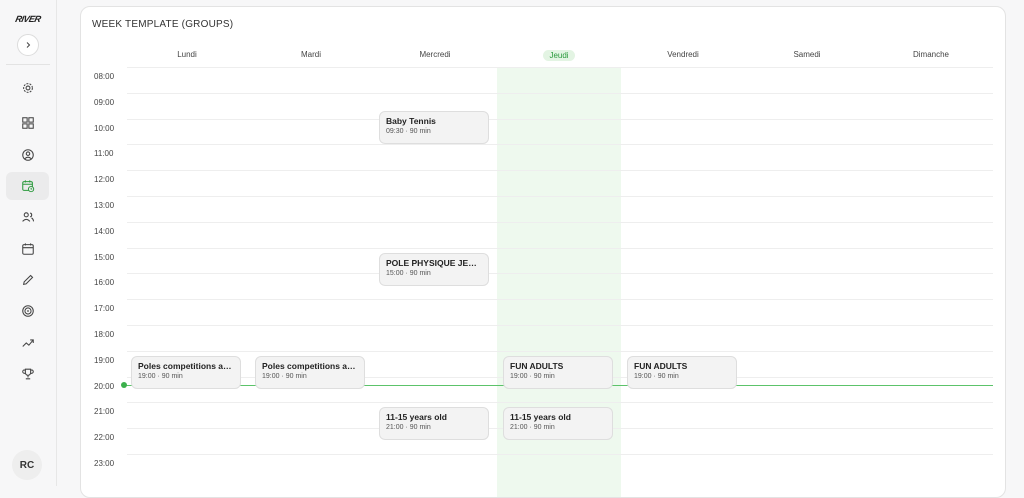  I want to click on event-time: 15:00 · 90 min, so click(408, 273).